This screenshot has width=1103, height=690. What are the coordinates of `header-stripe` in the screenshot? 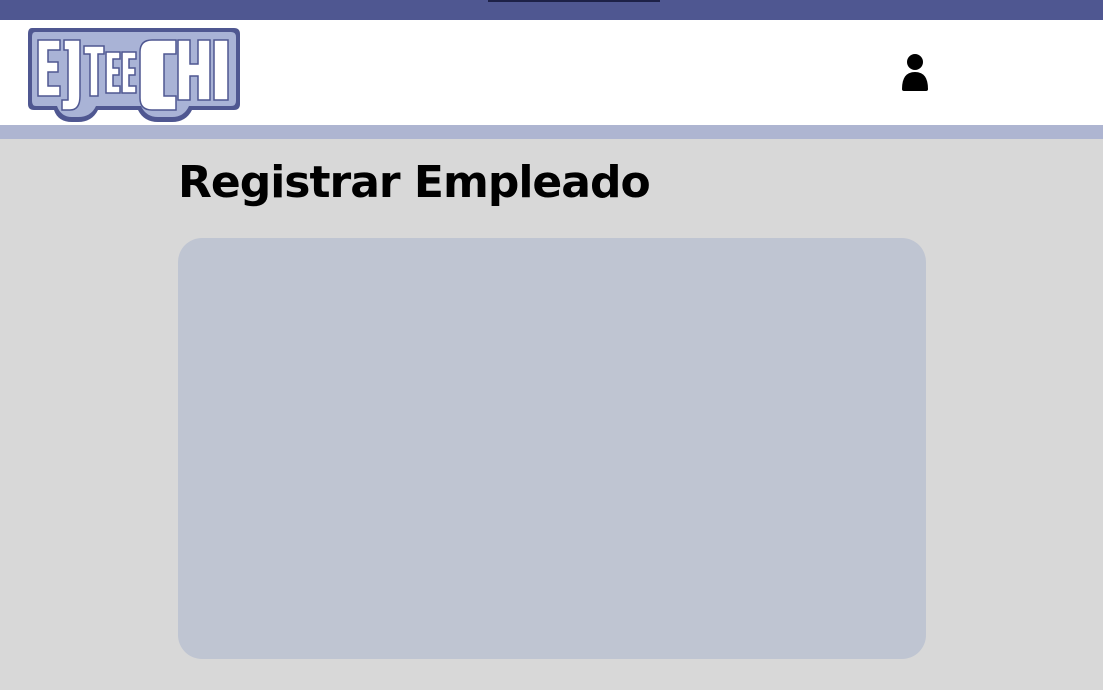 It's located at (551, 132).